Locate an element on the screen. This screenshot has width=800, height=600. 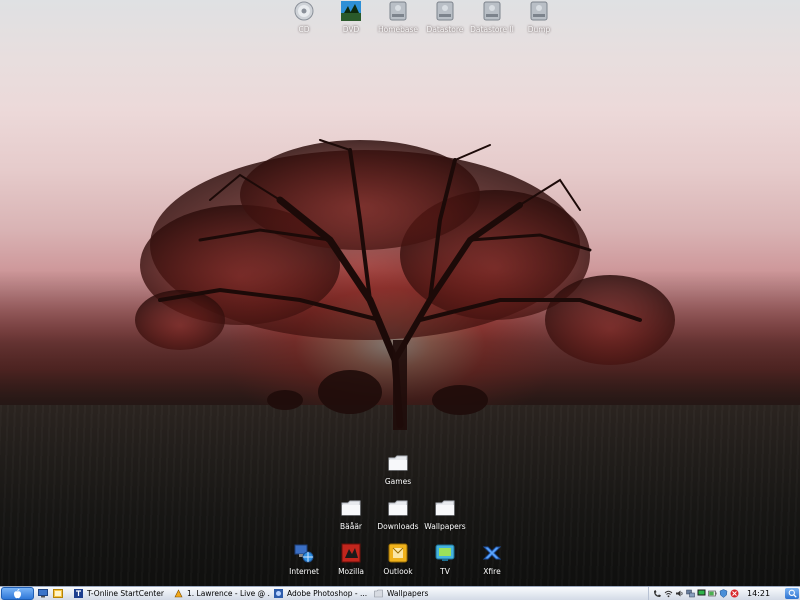
monitor-icon is located at coordinates (701, 593).